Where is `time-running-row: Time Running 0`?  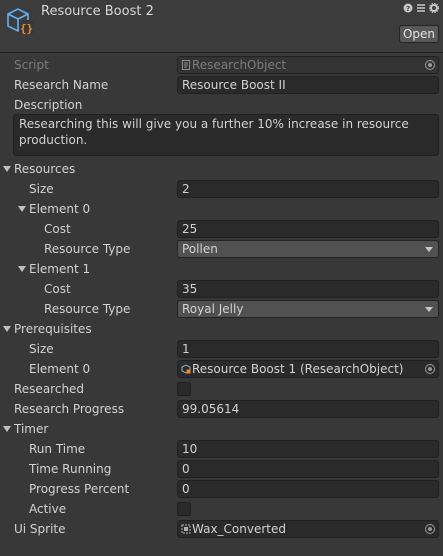 time-running-row: Time Running 0 is located at coordinates (221, 469).